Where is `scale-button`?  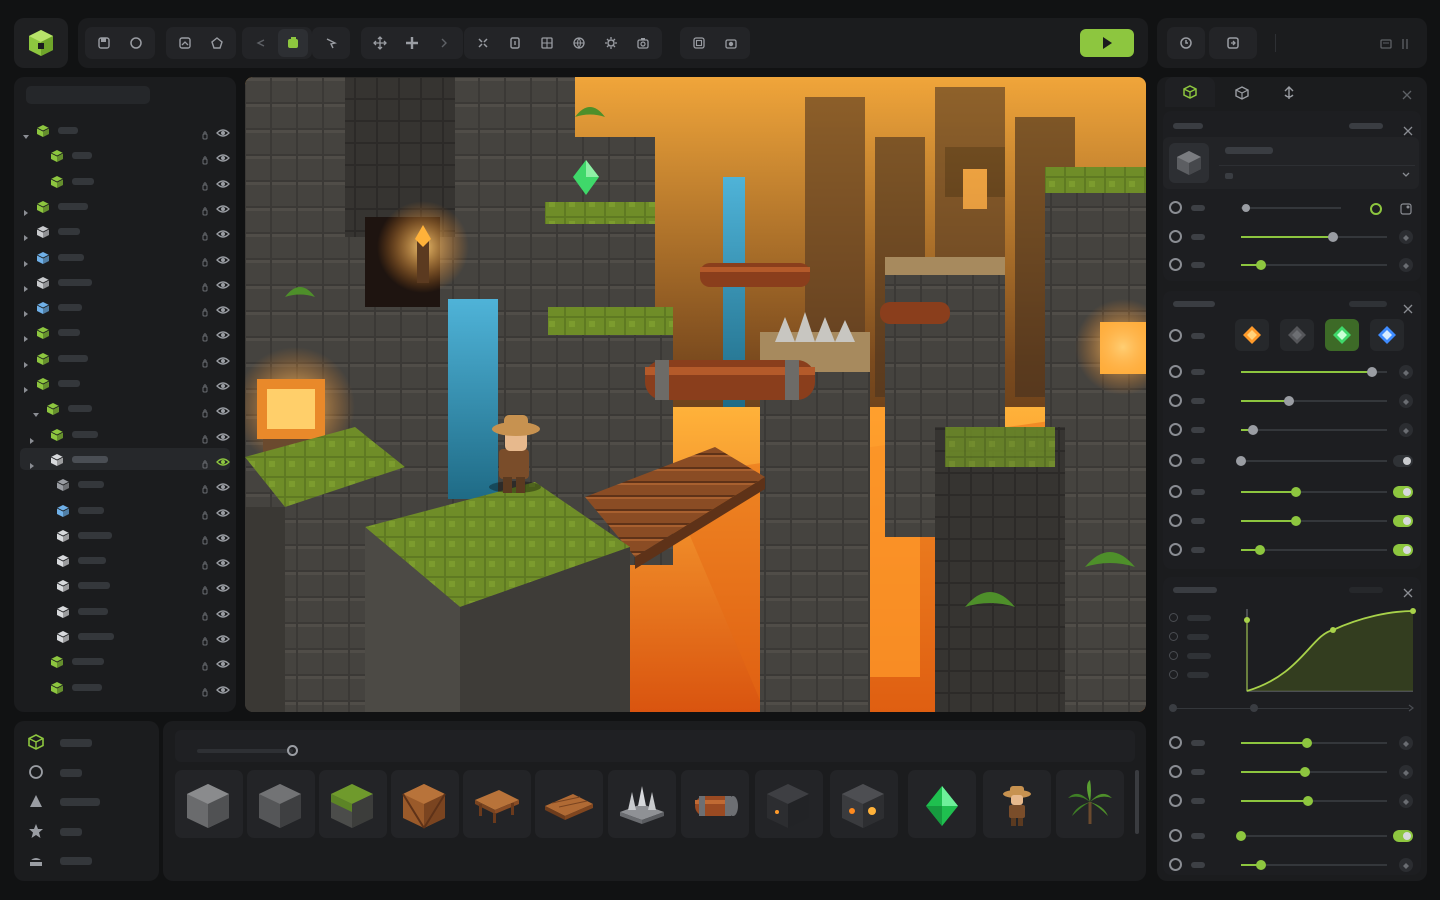
scale-button is located at coordinates (483, 43).